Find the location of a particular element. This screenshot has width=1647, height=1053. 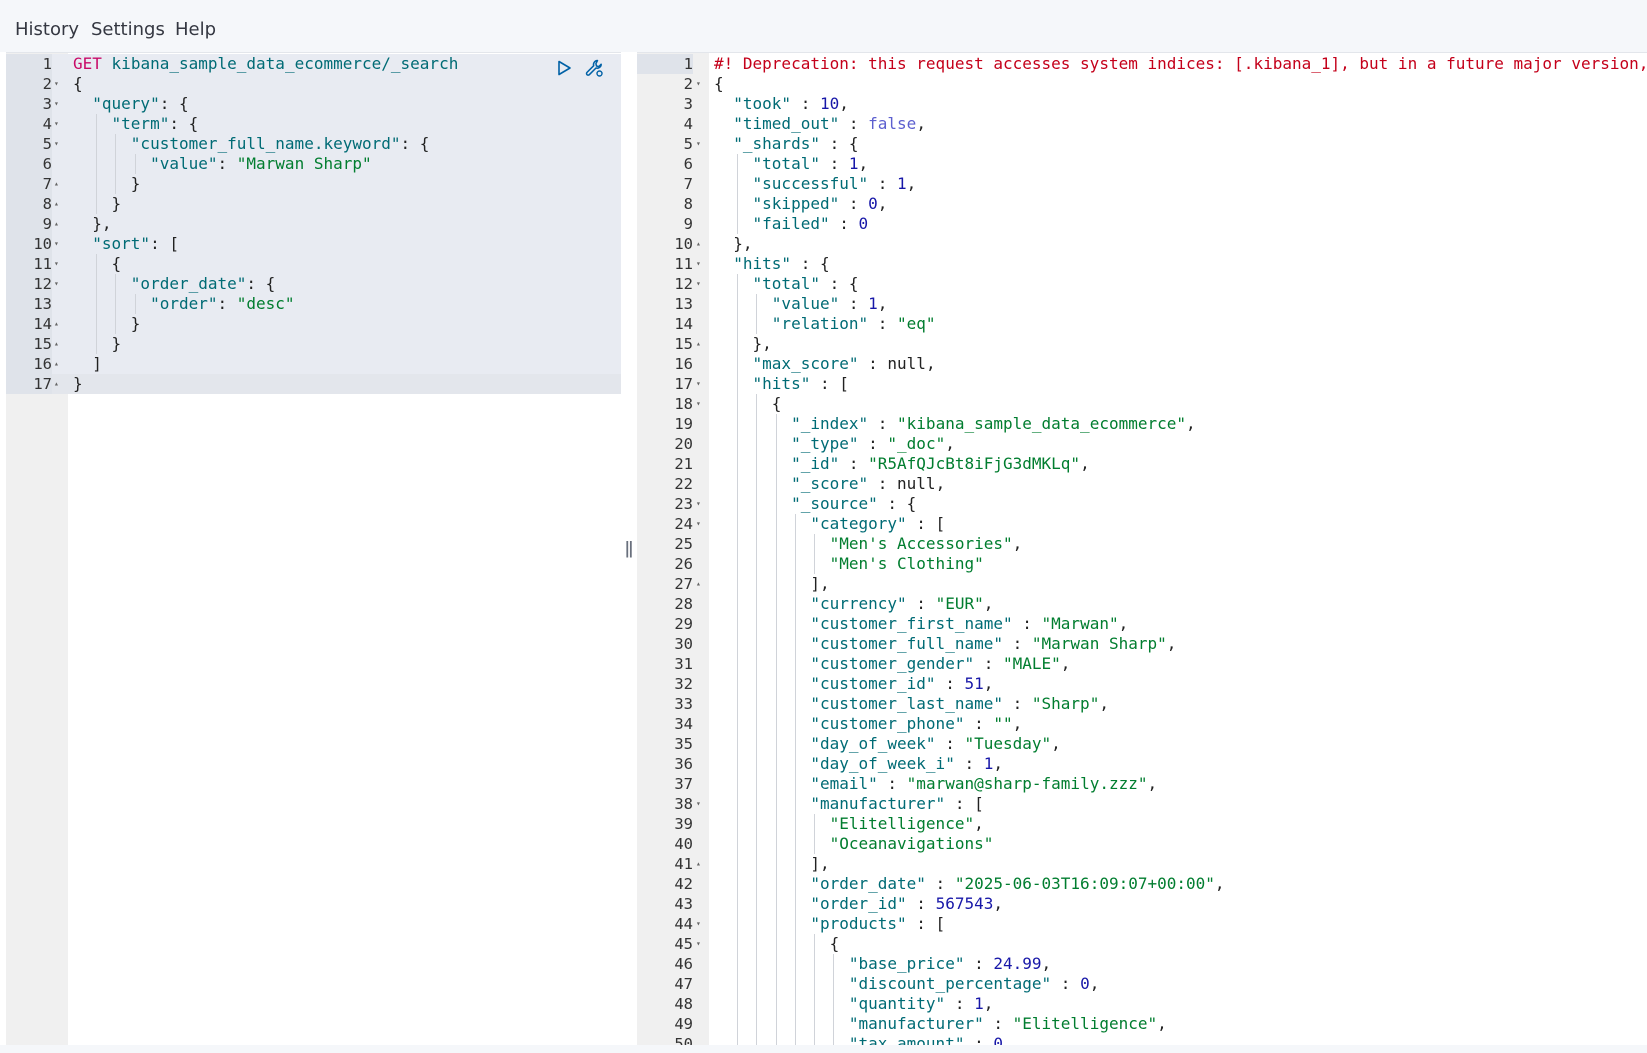

response-line: 44 ▾ "products" : [ is located at coordinates (1142, 924).